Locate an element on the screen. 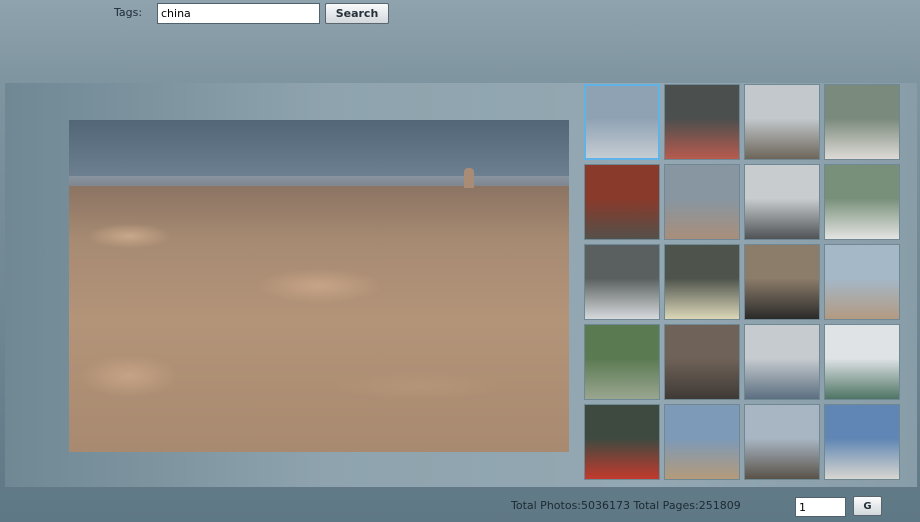 Image resolution: width=920 pixels, height=522 pixels. page-number-input is located at coordinates (820, 507).